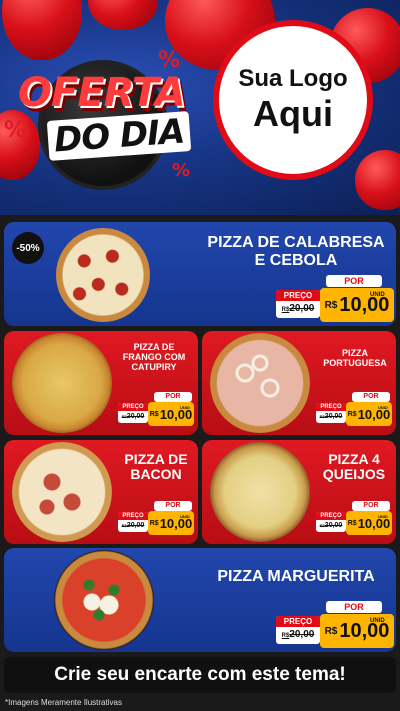  I want to click on product-name-line2: QUEIJOS, so click(354, 474).